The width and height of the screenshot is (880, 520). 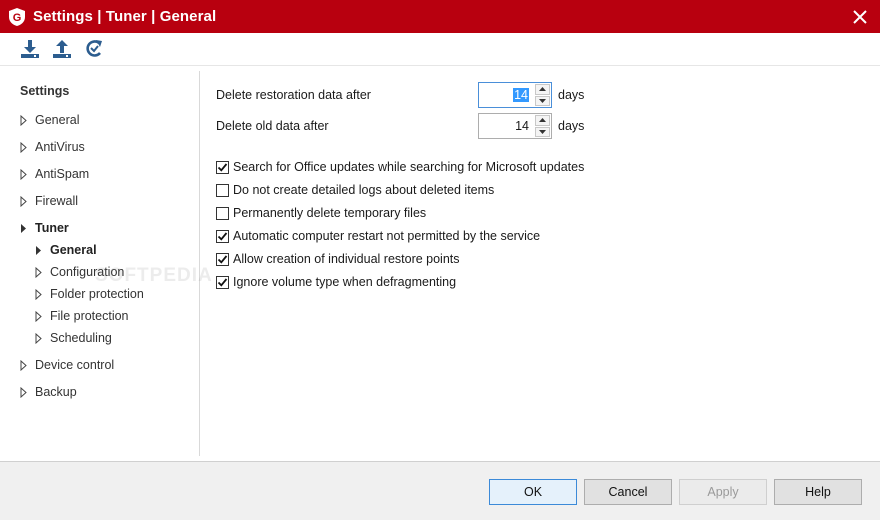 I want to click on restoration-days-stepper: 14, so click(x=515, y=95).